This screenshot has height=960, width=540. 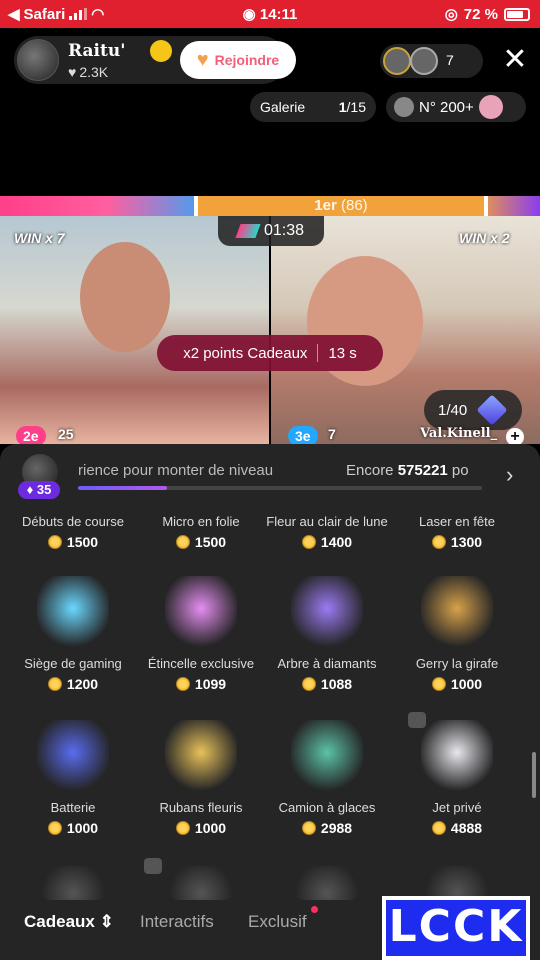 What do you see at coordinates (473, 410) in the screenshot?
I see `crystal-counter: 1/40` at bounding box center [473, 410].